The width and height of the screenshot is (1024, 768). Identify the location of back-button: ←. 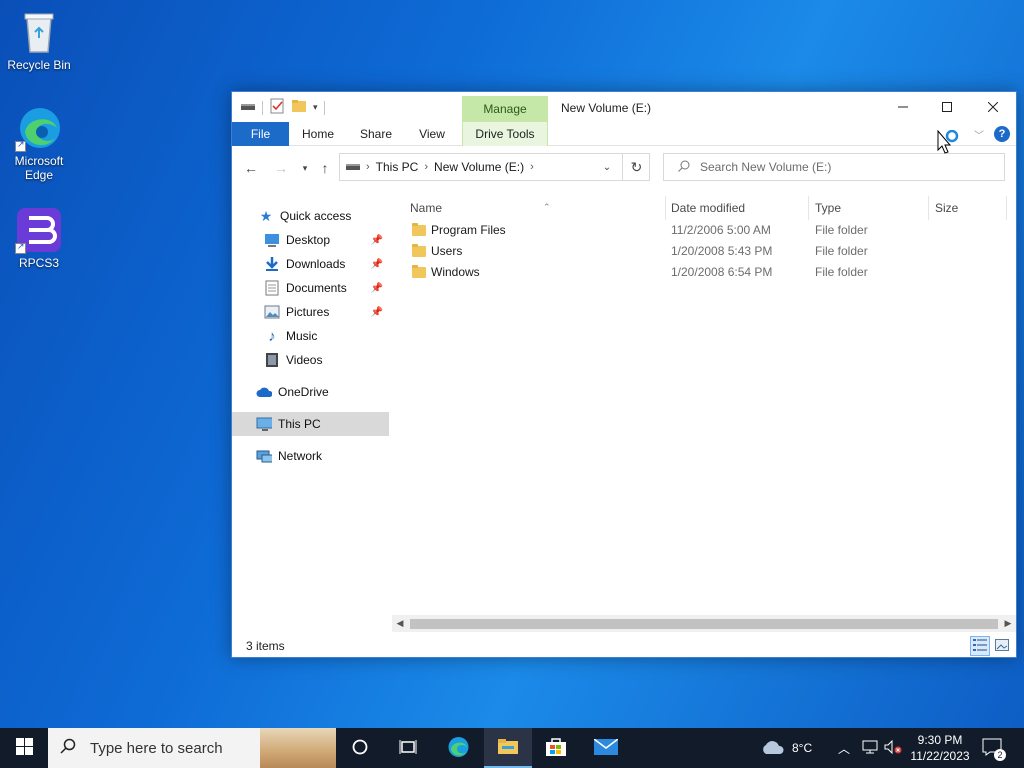
(251, 168).